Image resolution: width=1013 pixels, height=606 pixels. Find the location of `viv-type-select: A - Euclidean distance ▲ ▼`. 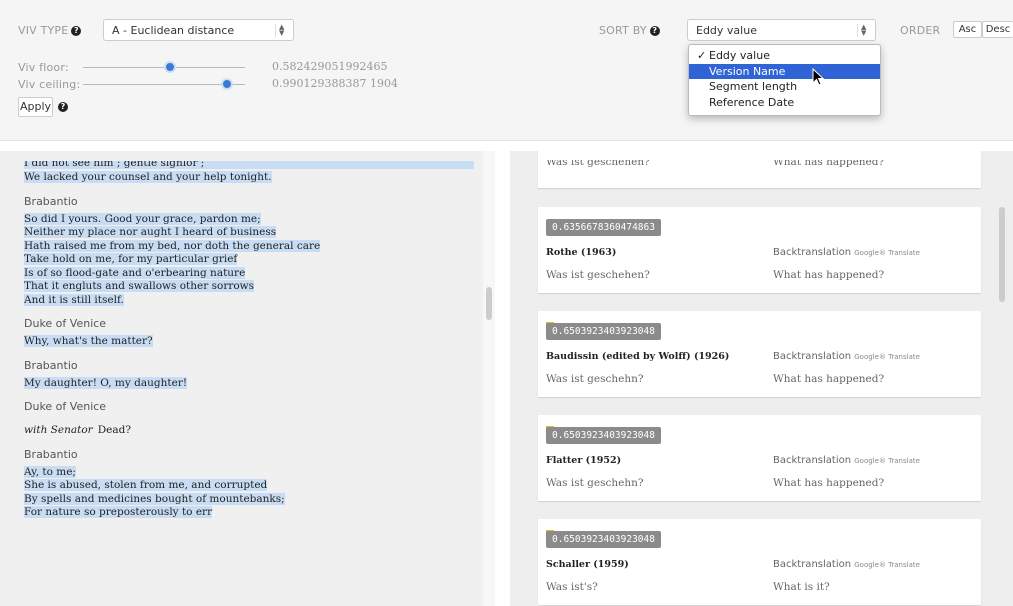

viv-type-select: A - Euclidean distance ▲ ▼ is located at coordinates (198, 30).